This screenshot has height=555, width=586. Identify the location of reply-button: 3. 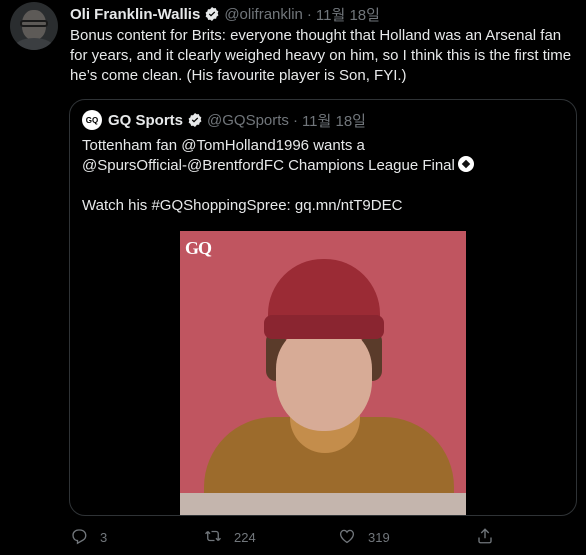
(88, 537).